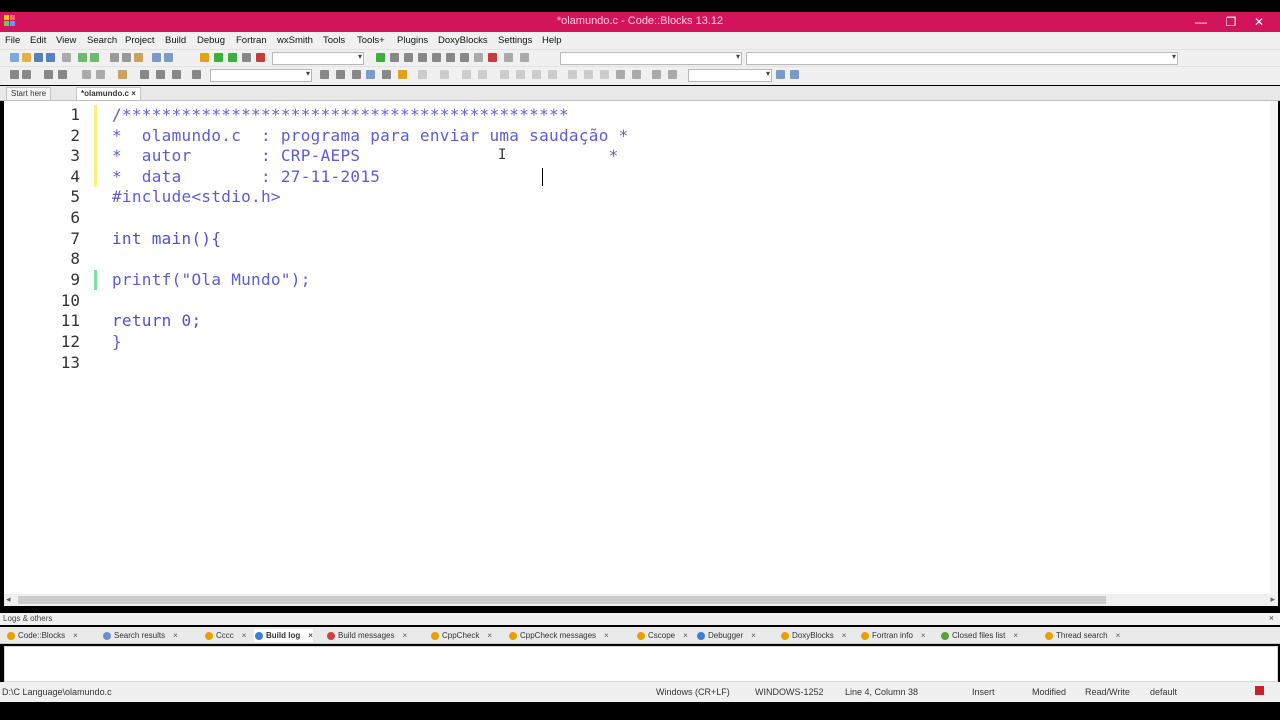 Image resolution: width=1280 pixels, height=720 pixels. What do you see at coordinates (482, 74) in the screenshot?
I see `selection-only-icon` at bounding box center [482, 74].